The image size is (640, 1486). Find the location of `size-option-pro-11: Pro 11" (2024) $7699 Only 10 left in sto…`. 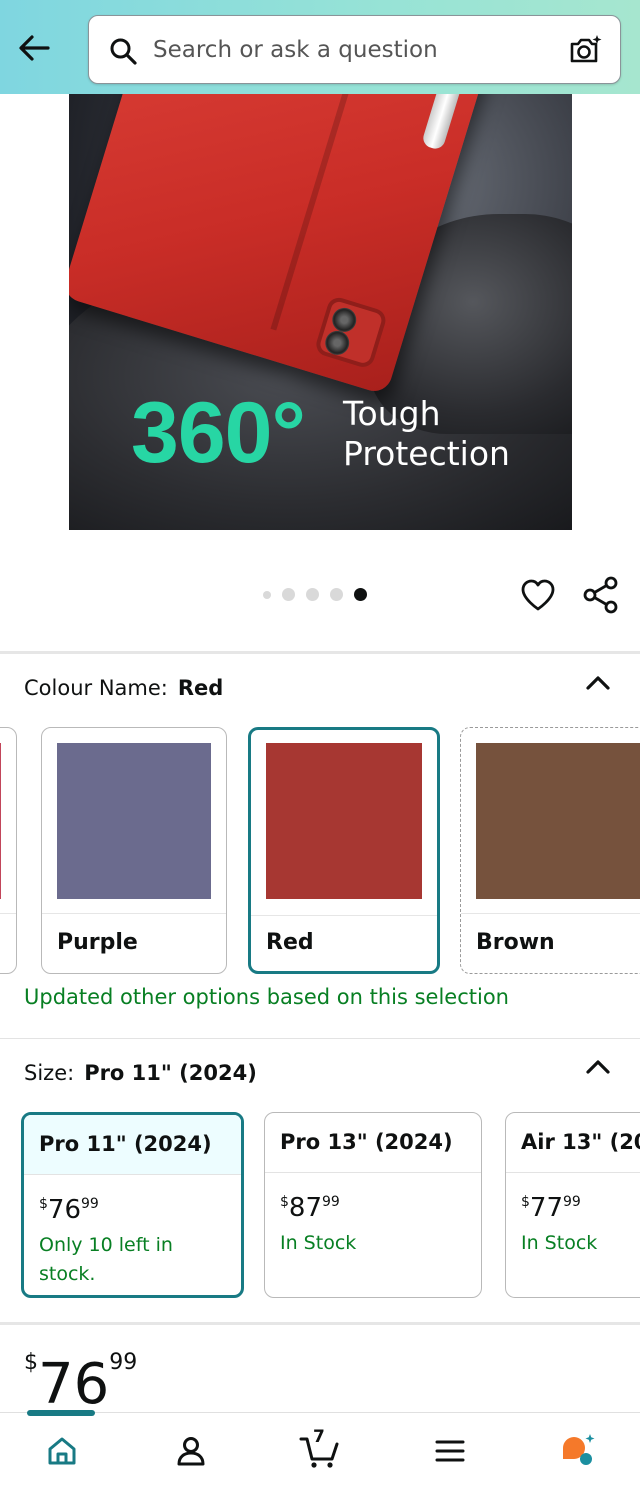

size-option-pro-11: Pro 11" (2024) $7699 Only 10 left in sto… is located at coordinates (132, 1205).